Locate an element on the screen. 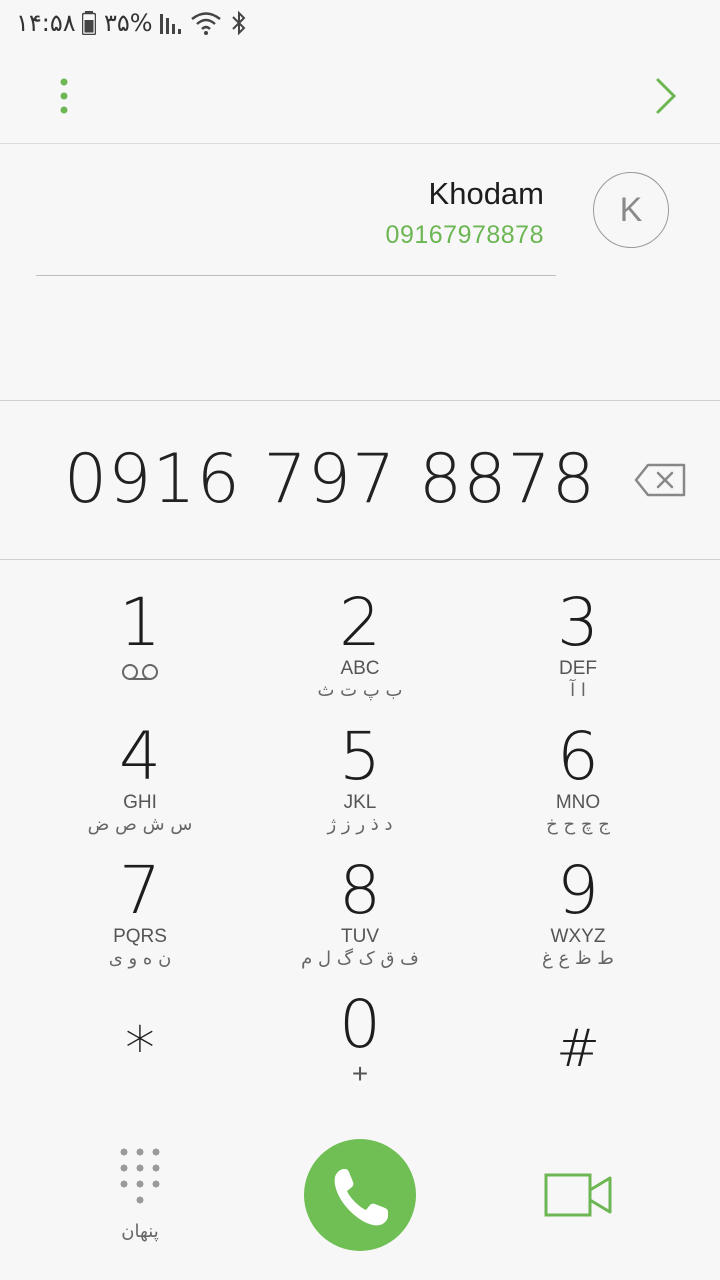  hide-keypad-button: پنهان is located at coordinates (140, 1196).